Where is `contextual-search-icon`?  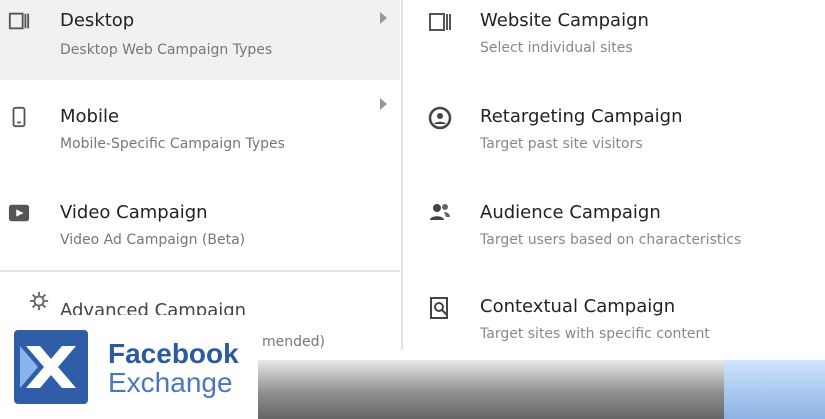
contextual-search-icon is located at coordinates (439, 308).